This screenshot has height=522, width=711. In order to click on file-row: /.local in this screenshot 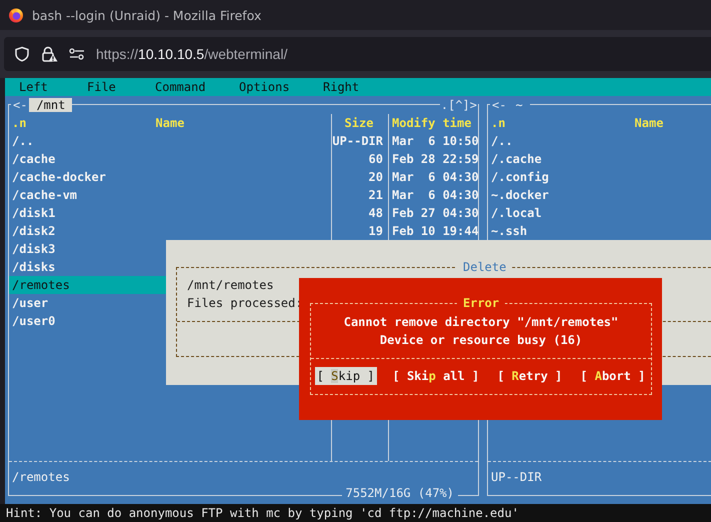, I will do `click(599, 213)`.